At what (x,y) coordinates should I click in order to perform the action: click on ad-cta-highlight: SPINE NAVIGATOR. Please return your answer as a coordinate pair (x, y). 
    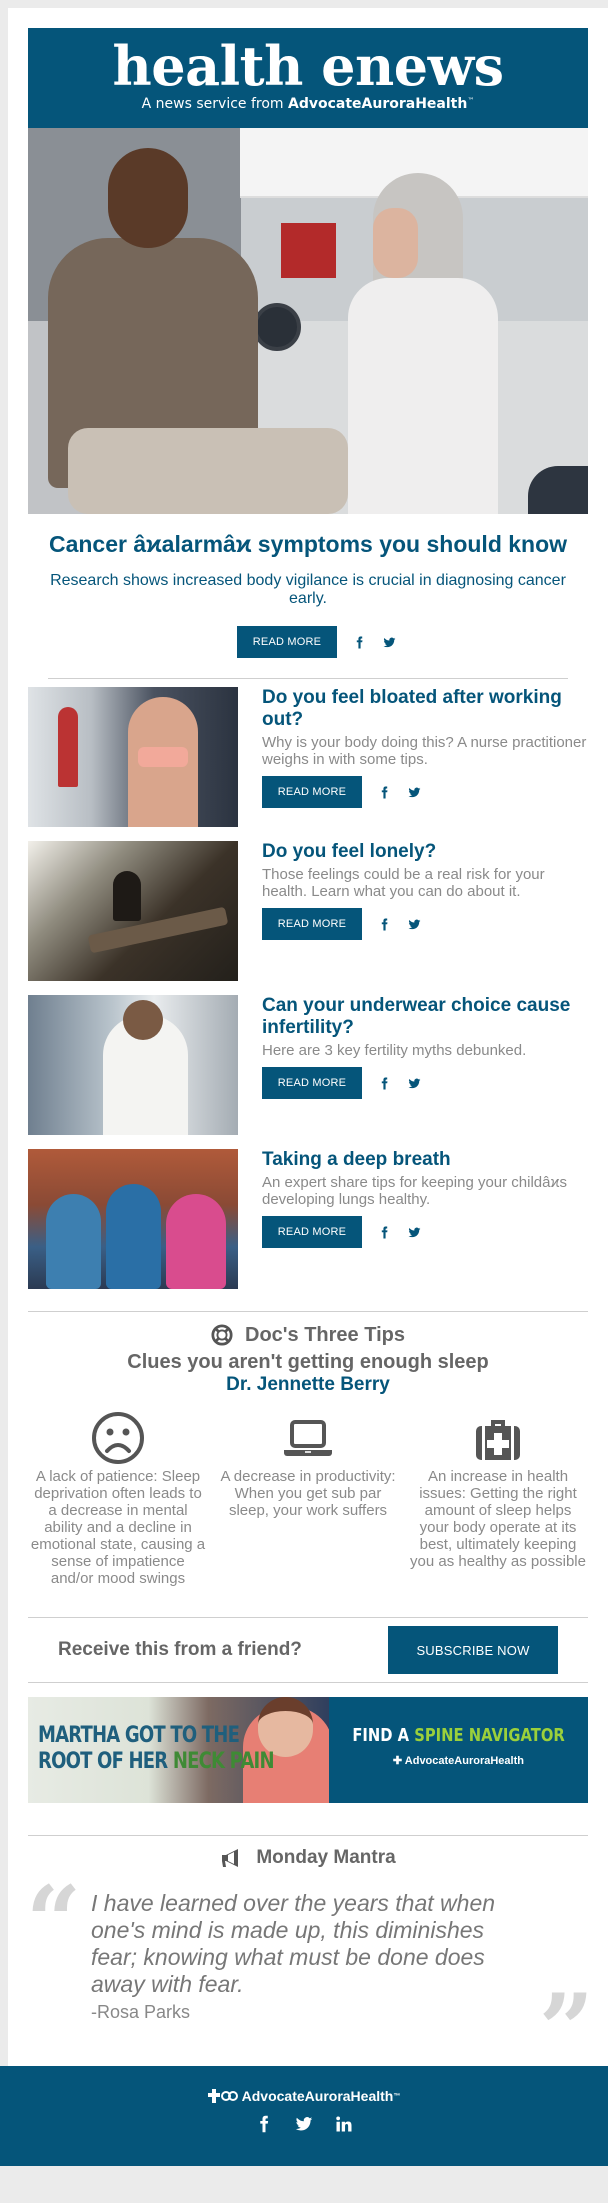
    Looking at the image, I should click on (489, 1735).